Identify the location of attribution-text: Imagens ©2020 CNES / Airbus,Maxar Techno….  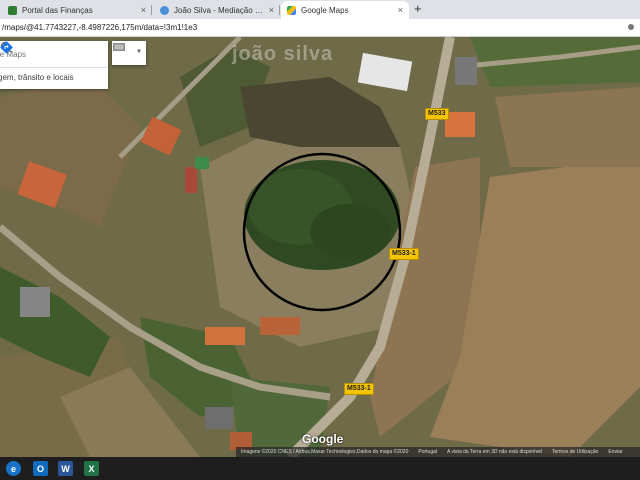
(325, 452).